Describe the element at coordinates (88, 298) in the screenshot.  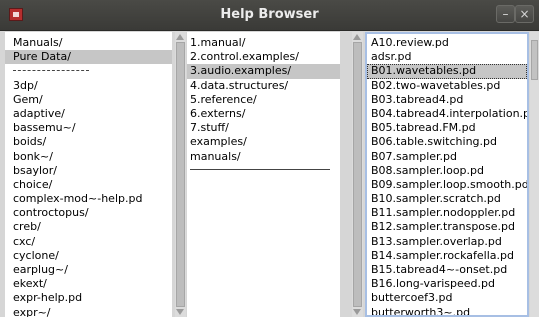
I see `list-item: expr-help.pd` at that location.